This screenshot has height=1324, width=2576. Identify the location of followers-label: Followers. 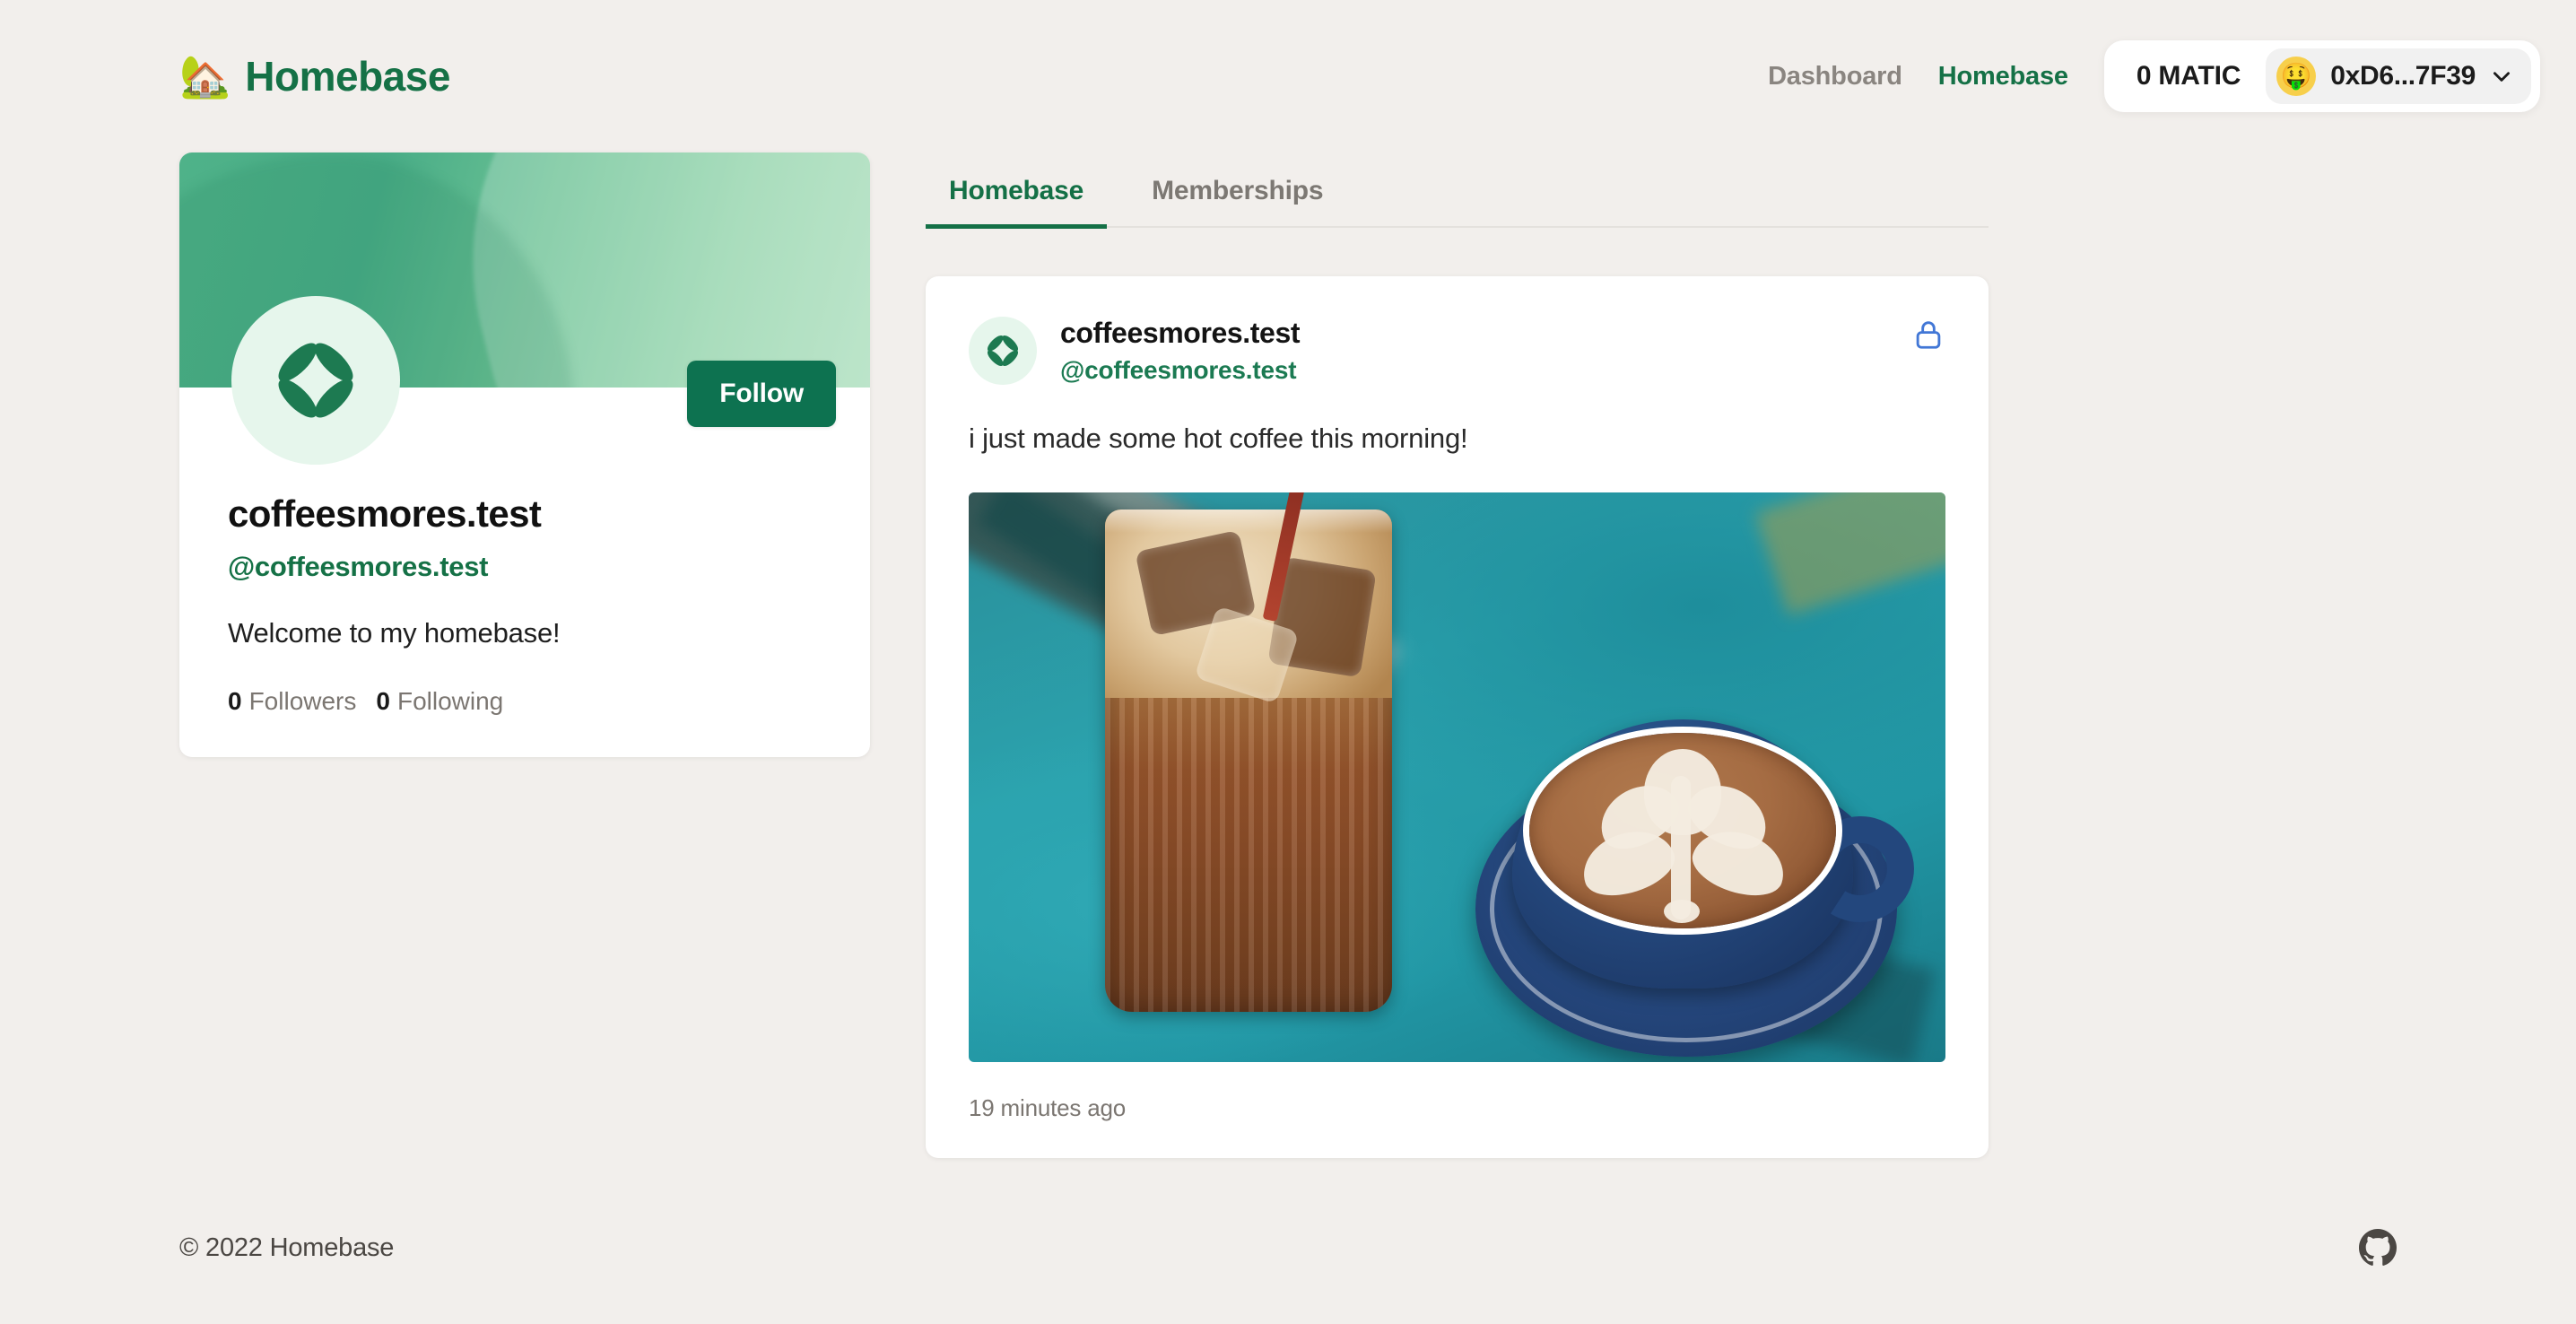
(302, 701).